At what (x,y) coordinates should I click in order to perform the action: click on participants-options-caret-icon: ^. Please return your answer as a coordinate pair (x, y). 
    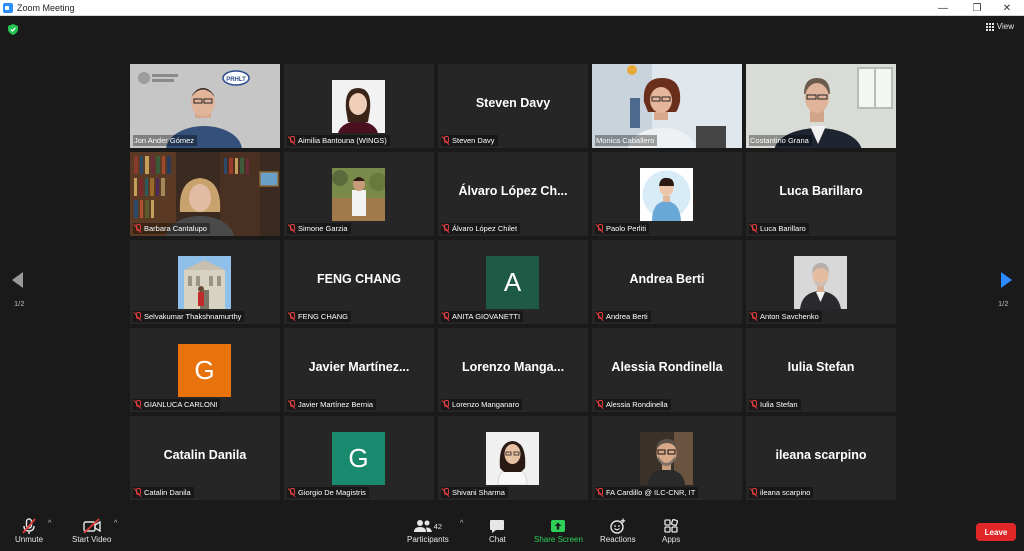
    Looking at the image, I should click on (461, 523).